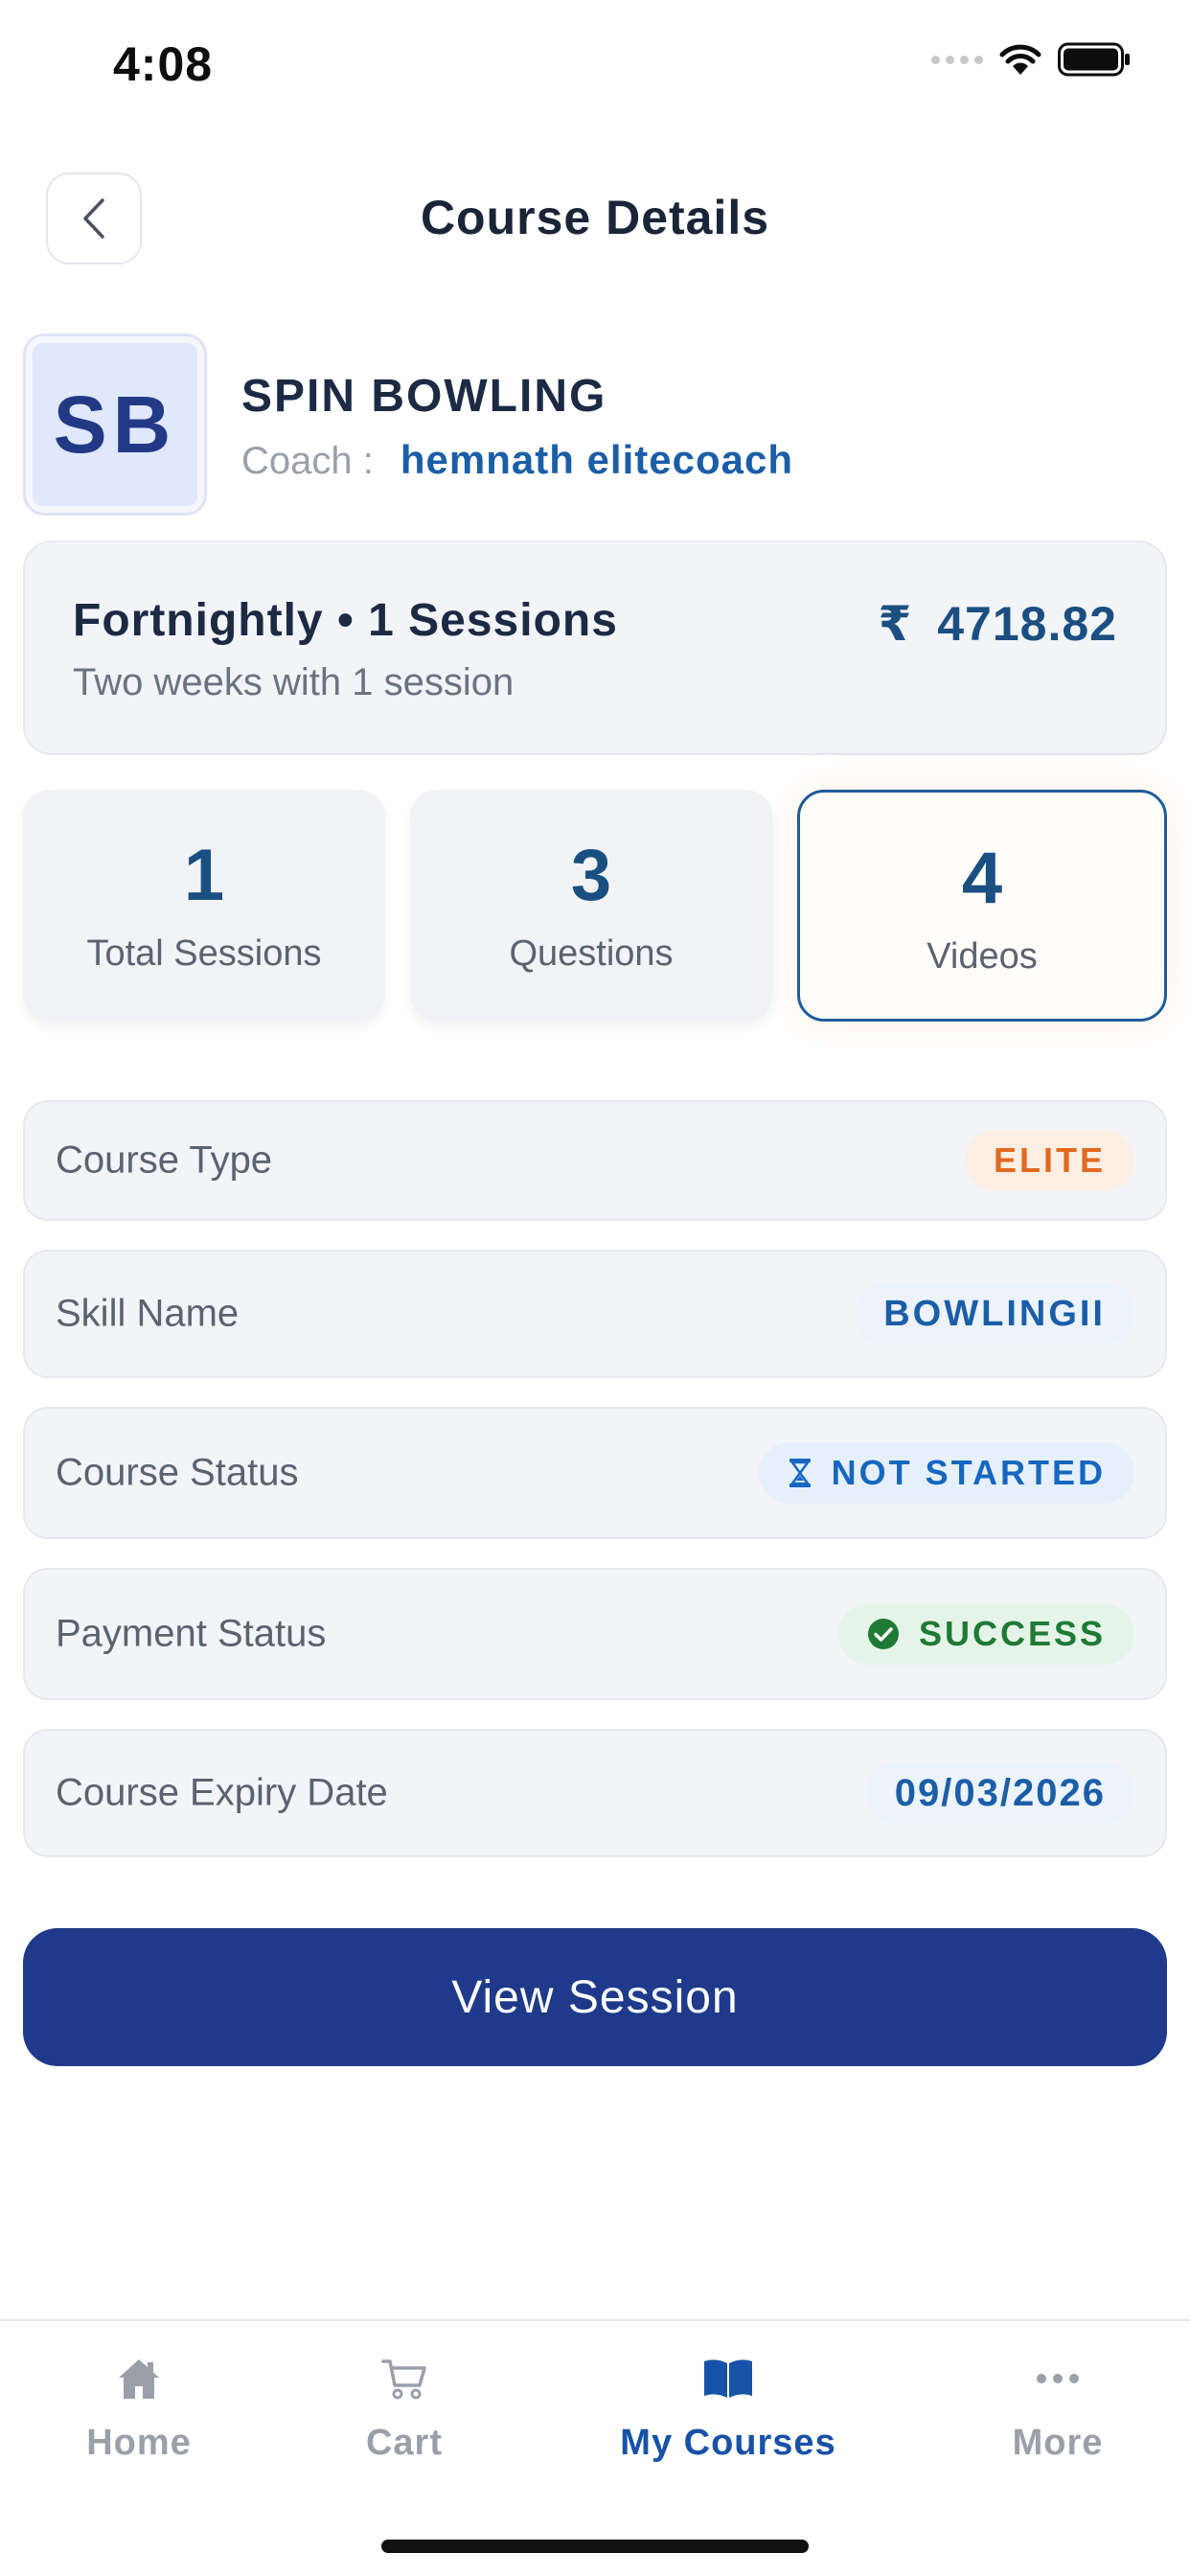  What do you see at coordinates (139, 2407) in the screenshot?
I see `tab-home: Home` at bounding box center [139, 2407].